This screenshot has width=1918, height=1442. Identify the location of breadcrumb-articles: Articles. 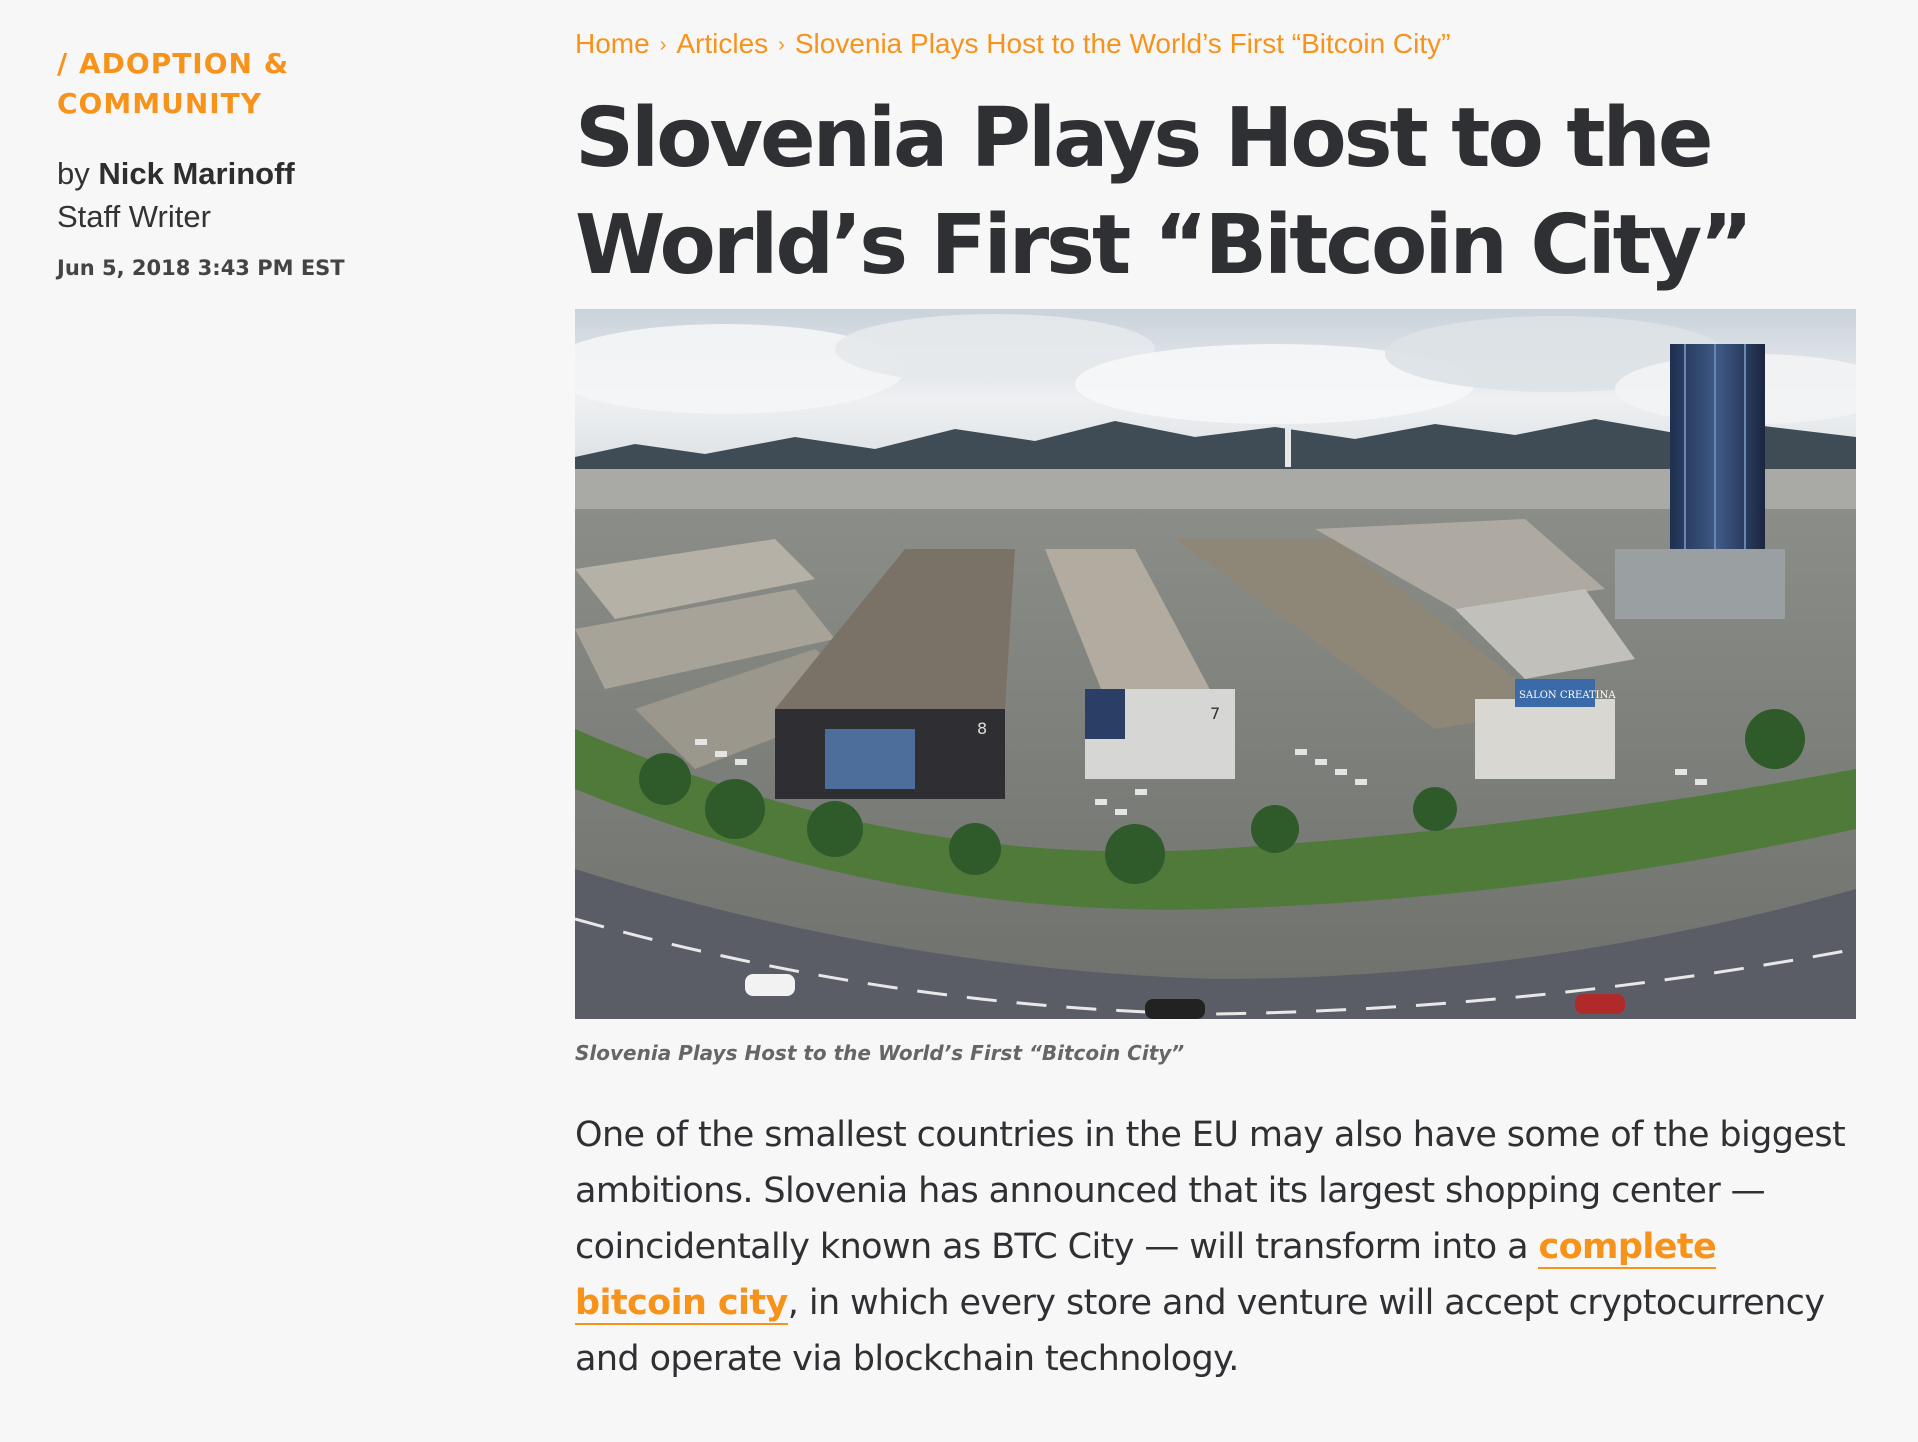
(722, 43).